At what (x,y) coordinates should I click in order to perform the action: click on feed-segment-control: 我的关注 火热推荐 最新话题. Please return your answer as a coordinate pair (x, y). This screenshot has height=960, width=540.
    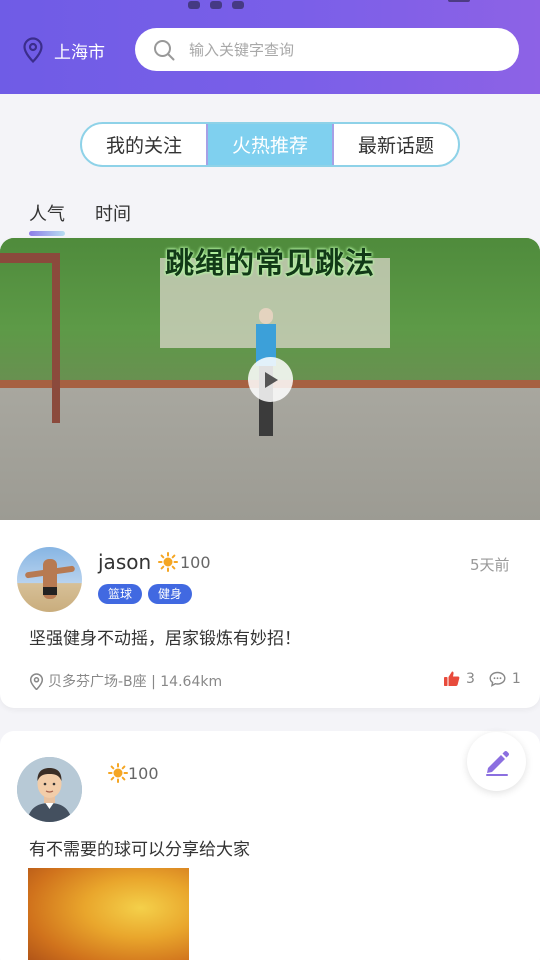
    Looking at the image, I should click on (270, 144).